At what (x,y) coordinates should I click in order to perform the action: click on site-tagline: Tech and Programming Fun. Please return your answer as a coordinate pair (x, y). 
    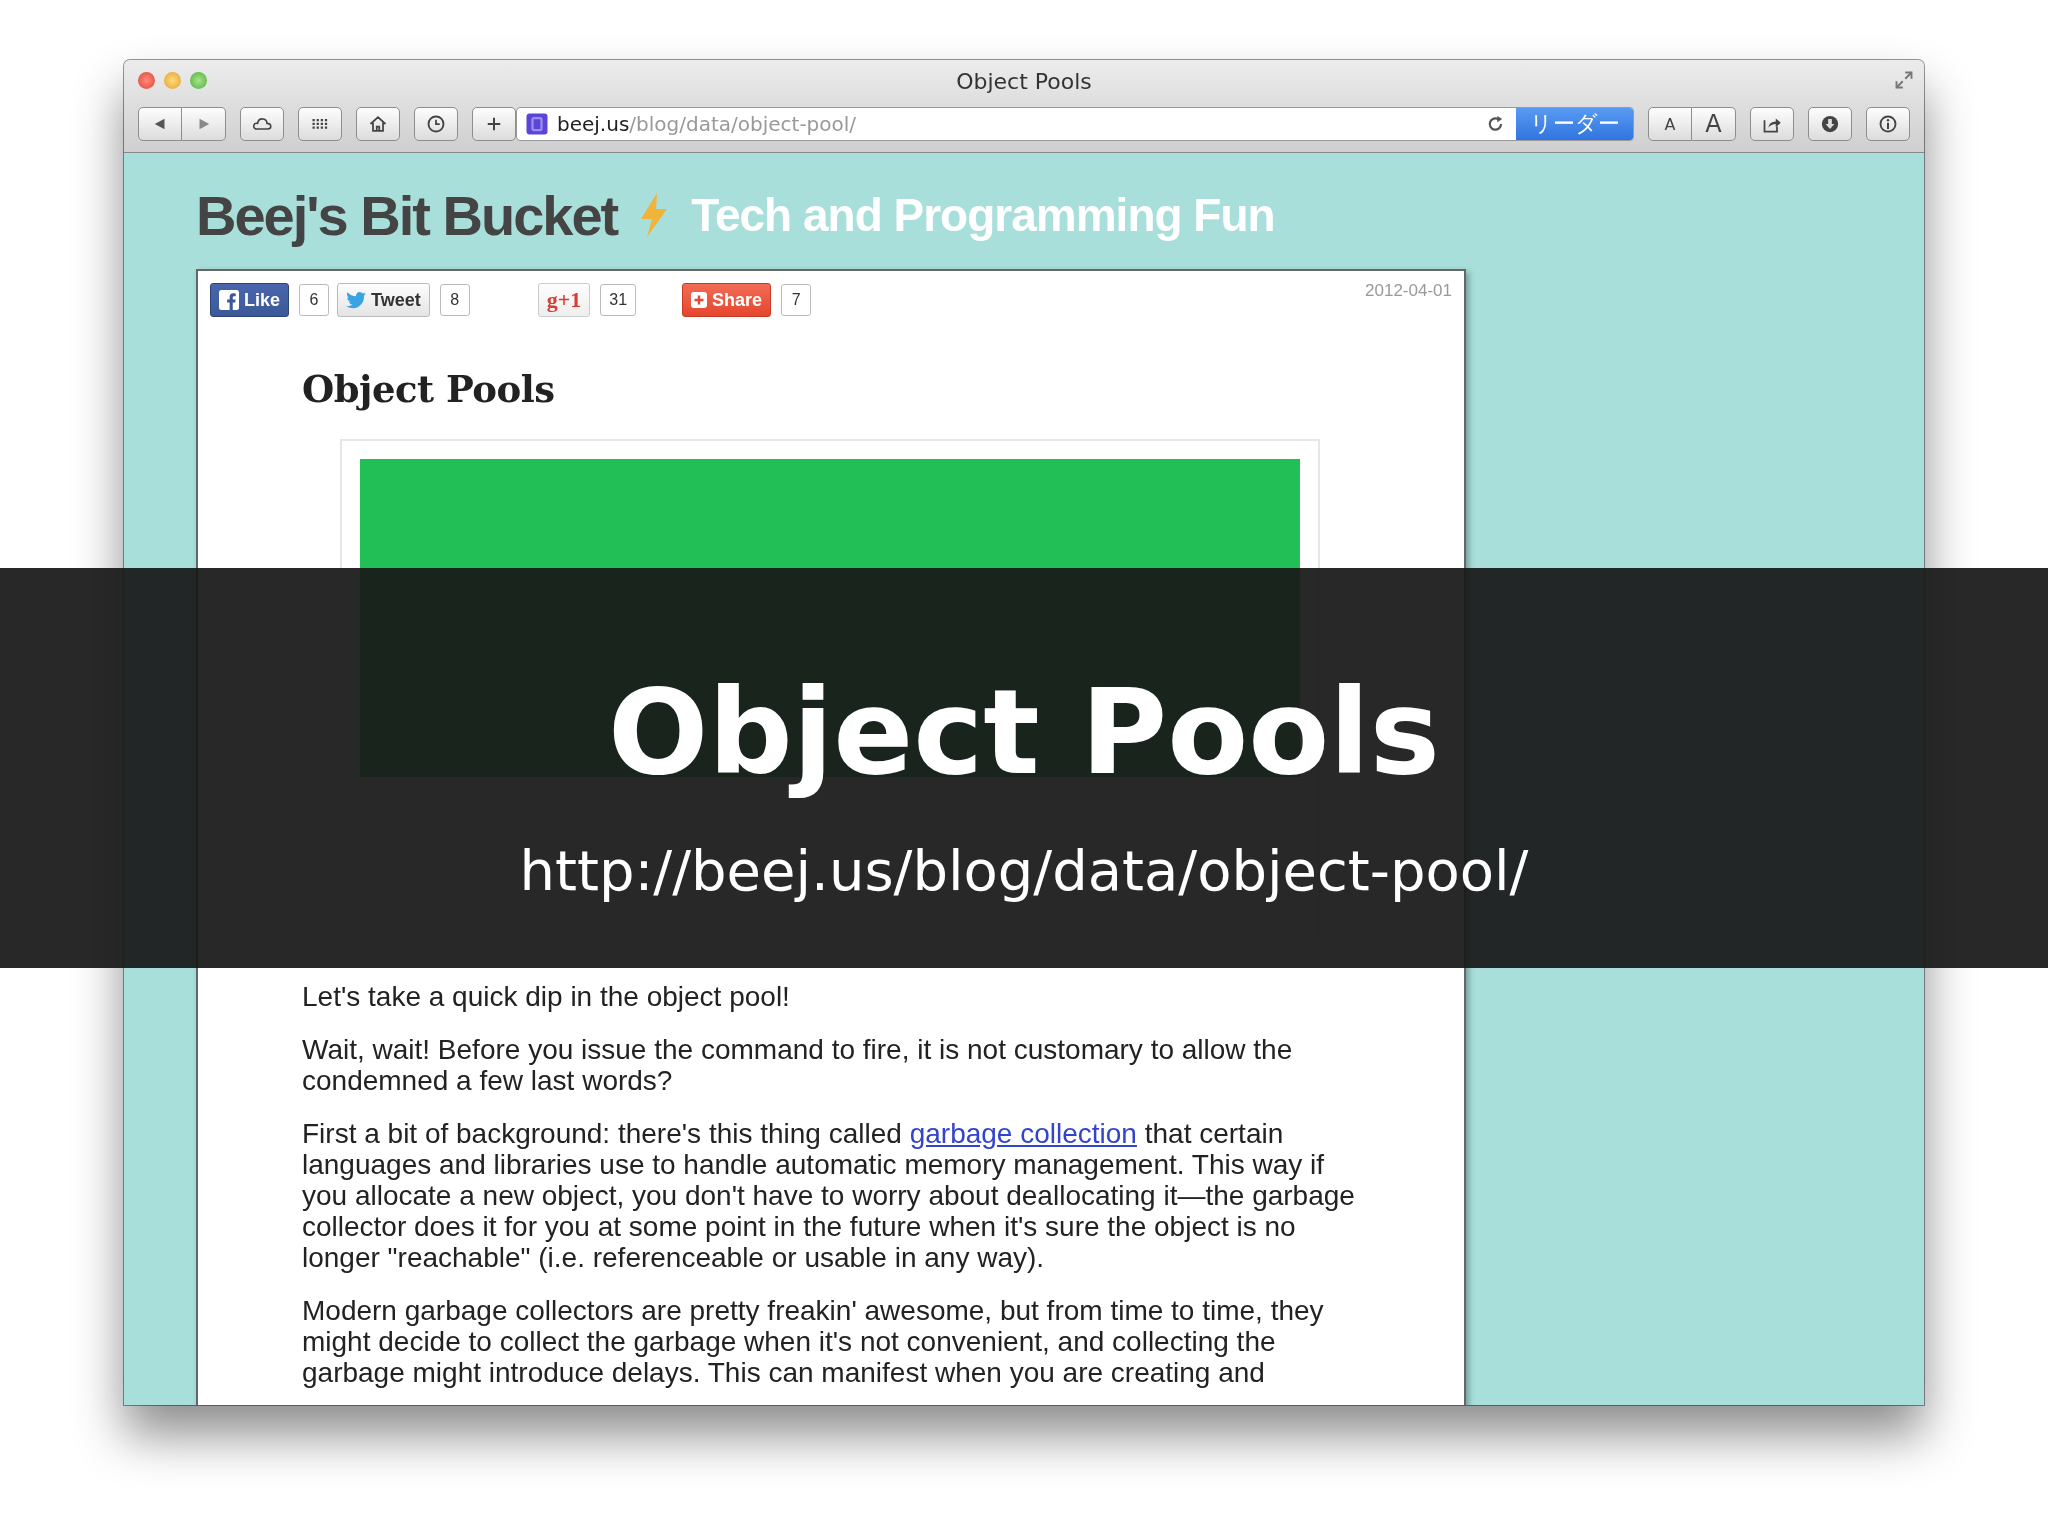
    Looking at the image, I should click on (983, 215).